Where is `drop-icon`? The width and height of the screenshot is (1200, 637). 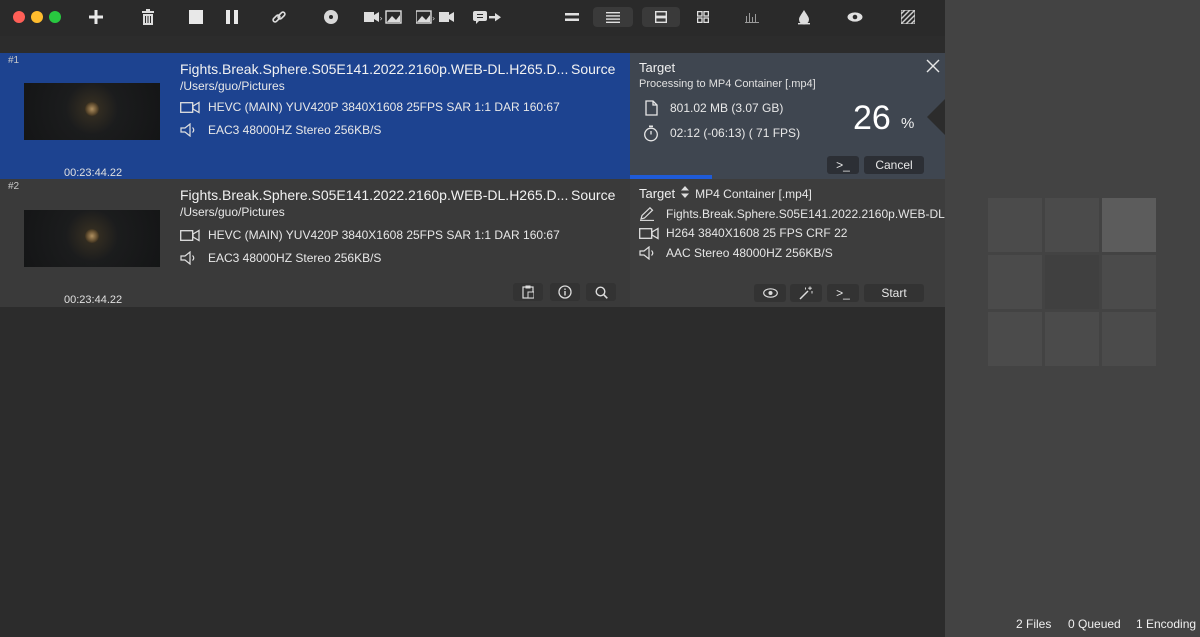
drop-icon is located at coordinates (804, 17).